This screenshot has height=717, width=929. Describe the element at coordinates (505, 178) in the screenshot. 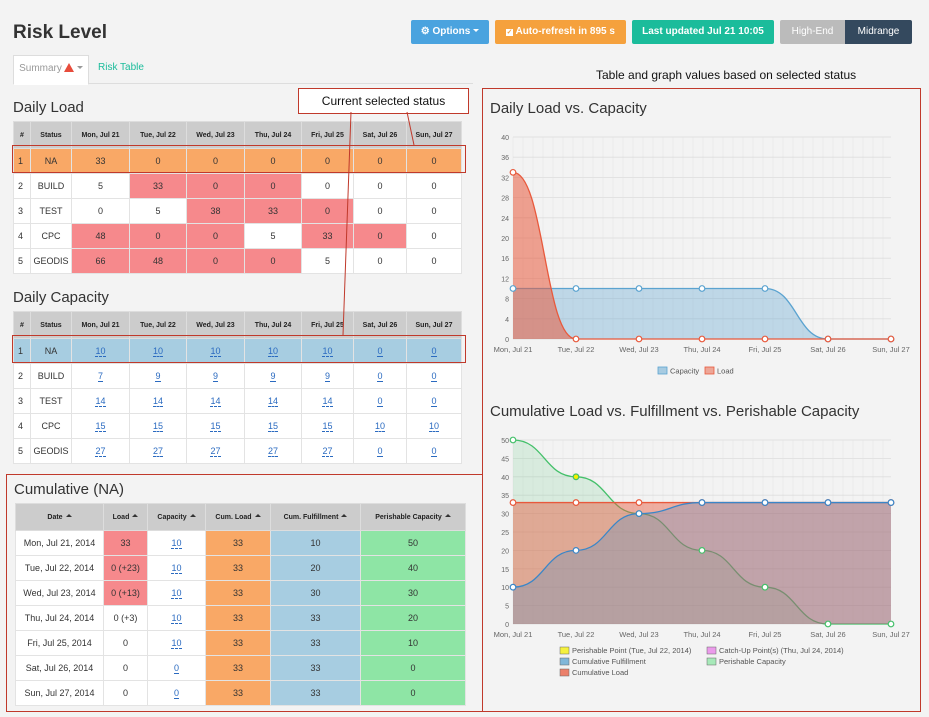

I see `y-tick-label: 32` at that location.